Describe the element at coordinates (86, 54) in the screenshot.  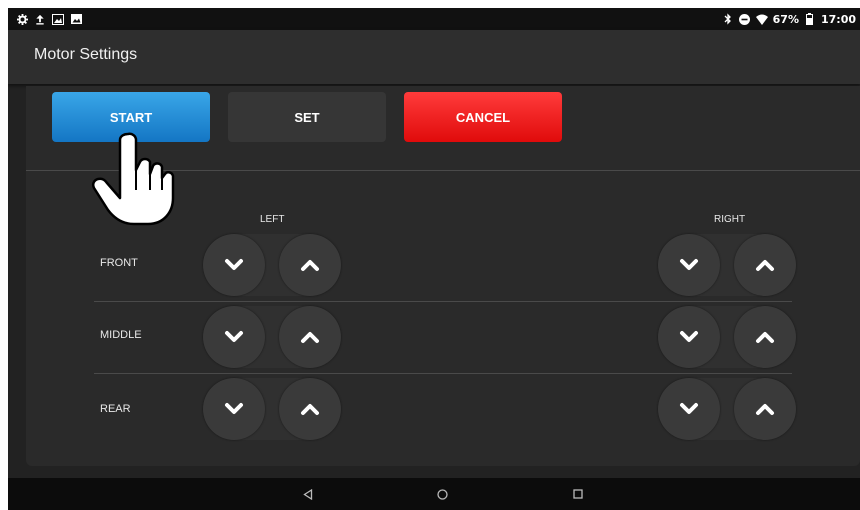
I see `page-title: Motor Settings` at that location.